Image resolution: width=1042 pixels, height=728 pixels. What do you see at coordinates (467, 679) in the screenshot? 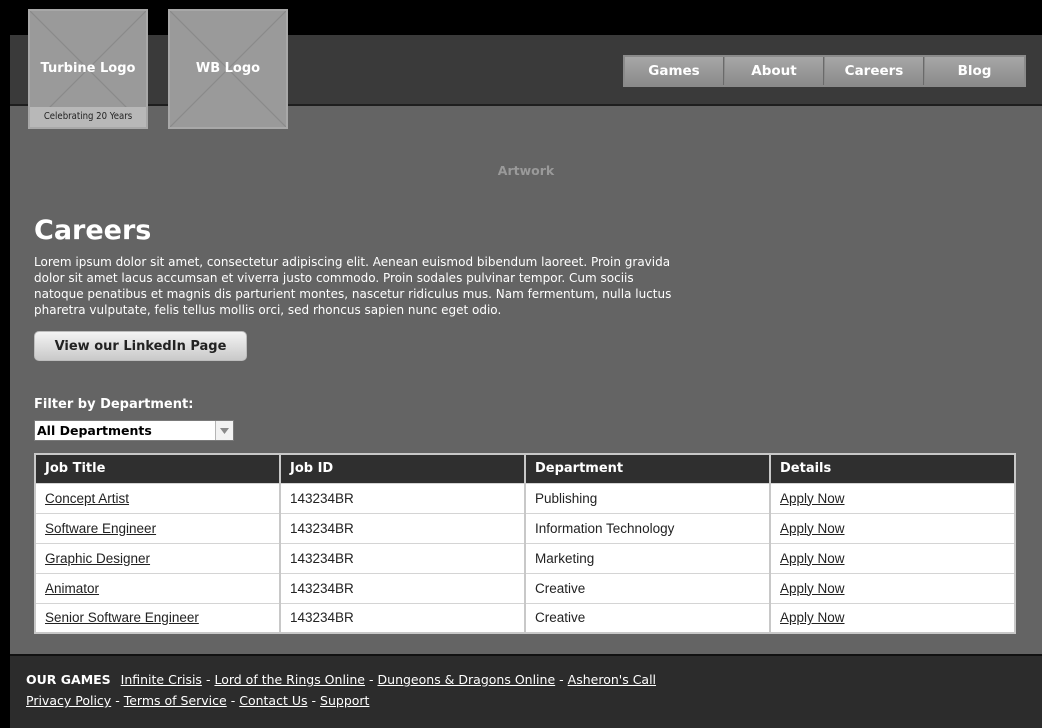
I see `footer-game-link: Dungeons & Dragons Online` at bounding box center [467, 679].